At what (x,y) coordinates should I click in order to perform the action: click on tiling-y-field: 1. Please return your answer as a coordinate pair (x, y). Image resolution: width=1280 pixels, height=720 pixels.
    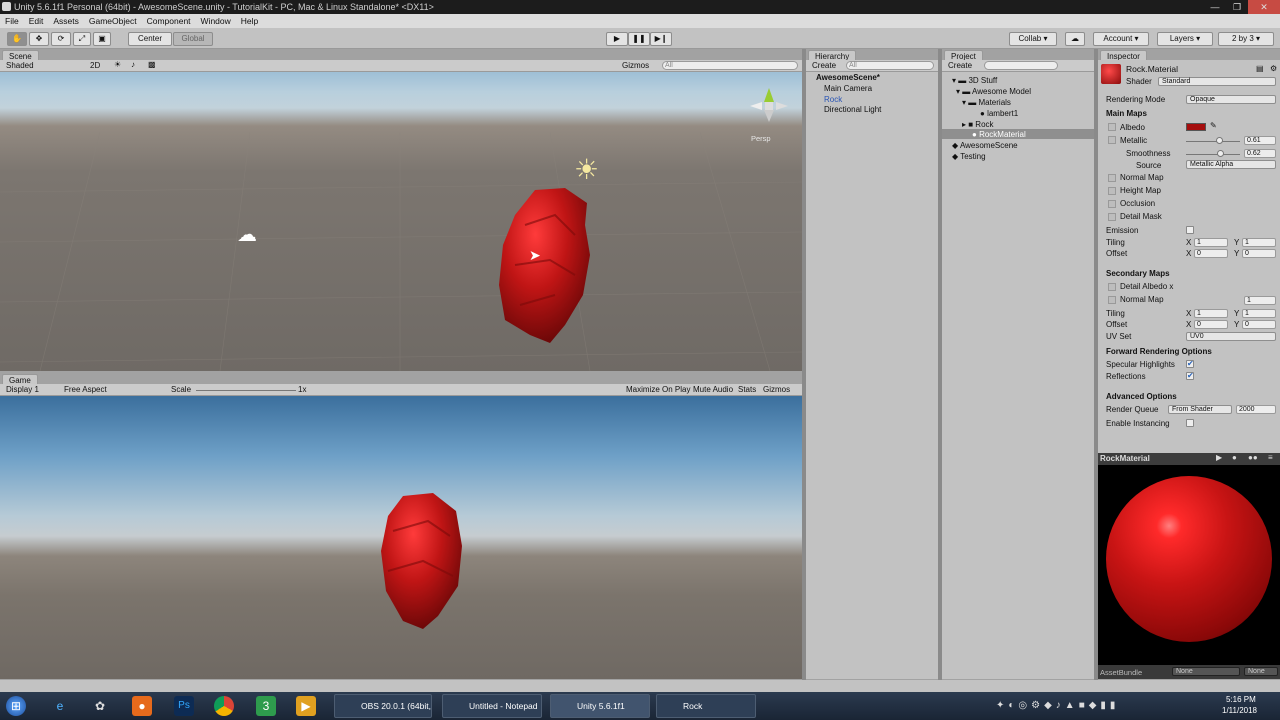
    Looking at the image, I should click on (1259, 242).